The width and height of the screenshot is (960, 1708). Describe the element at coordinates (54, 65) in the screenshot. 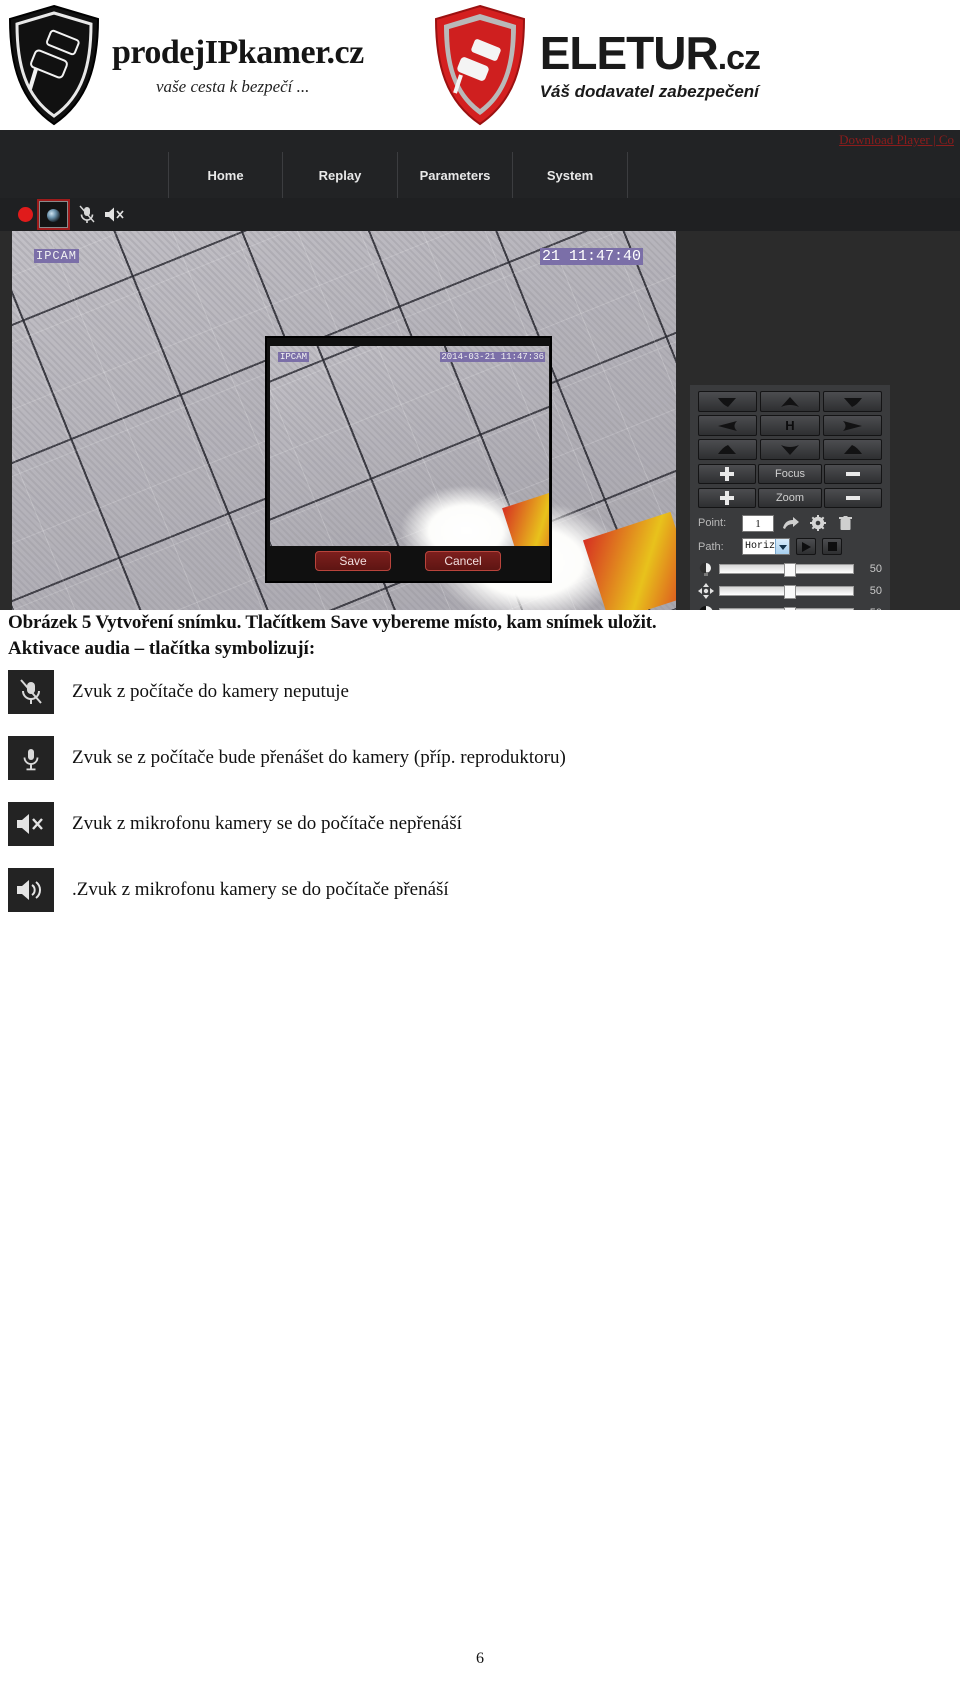

I see `cctv-shield-logo-icon` at that location.